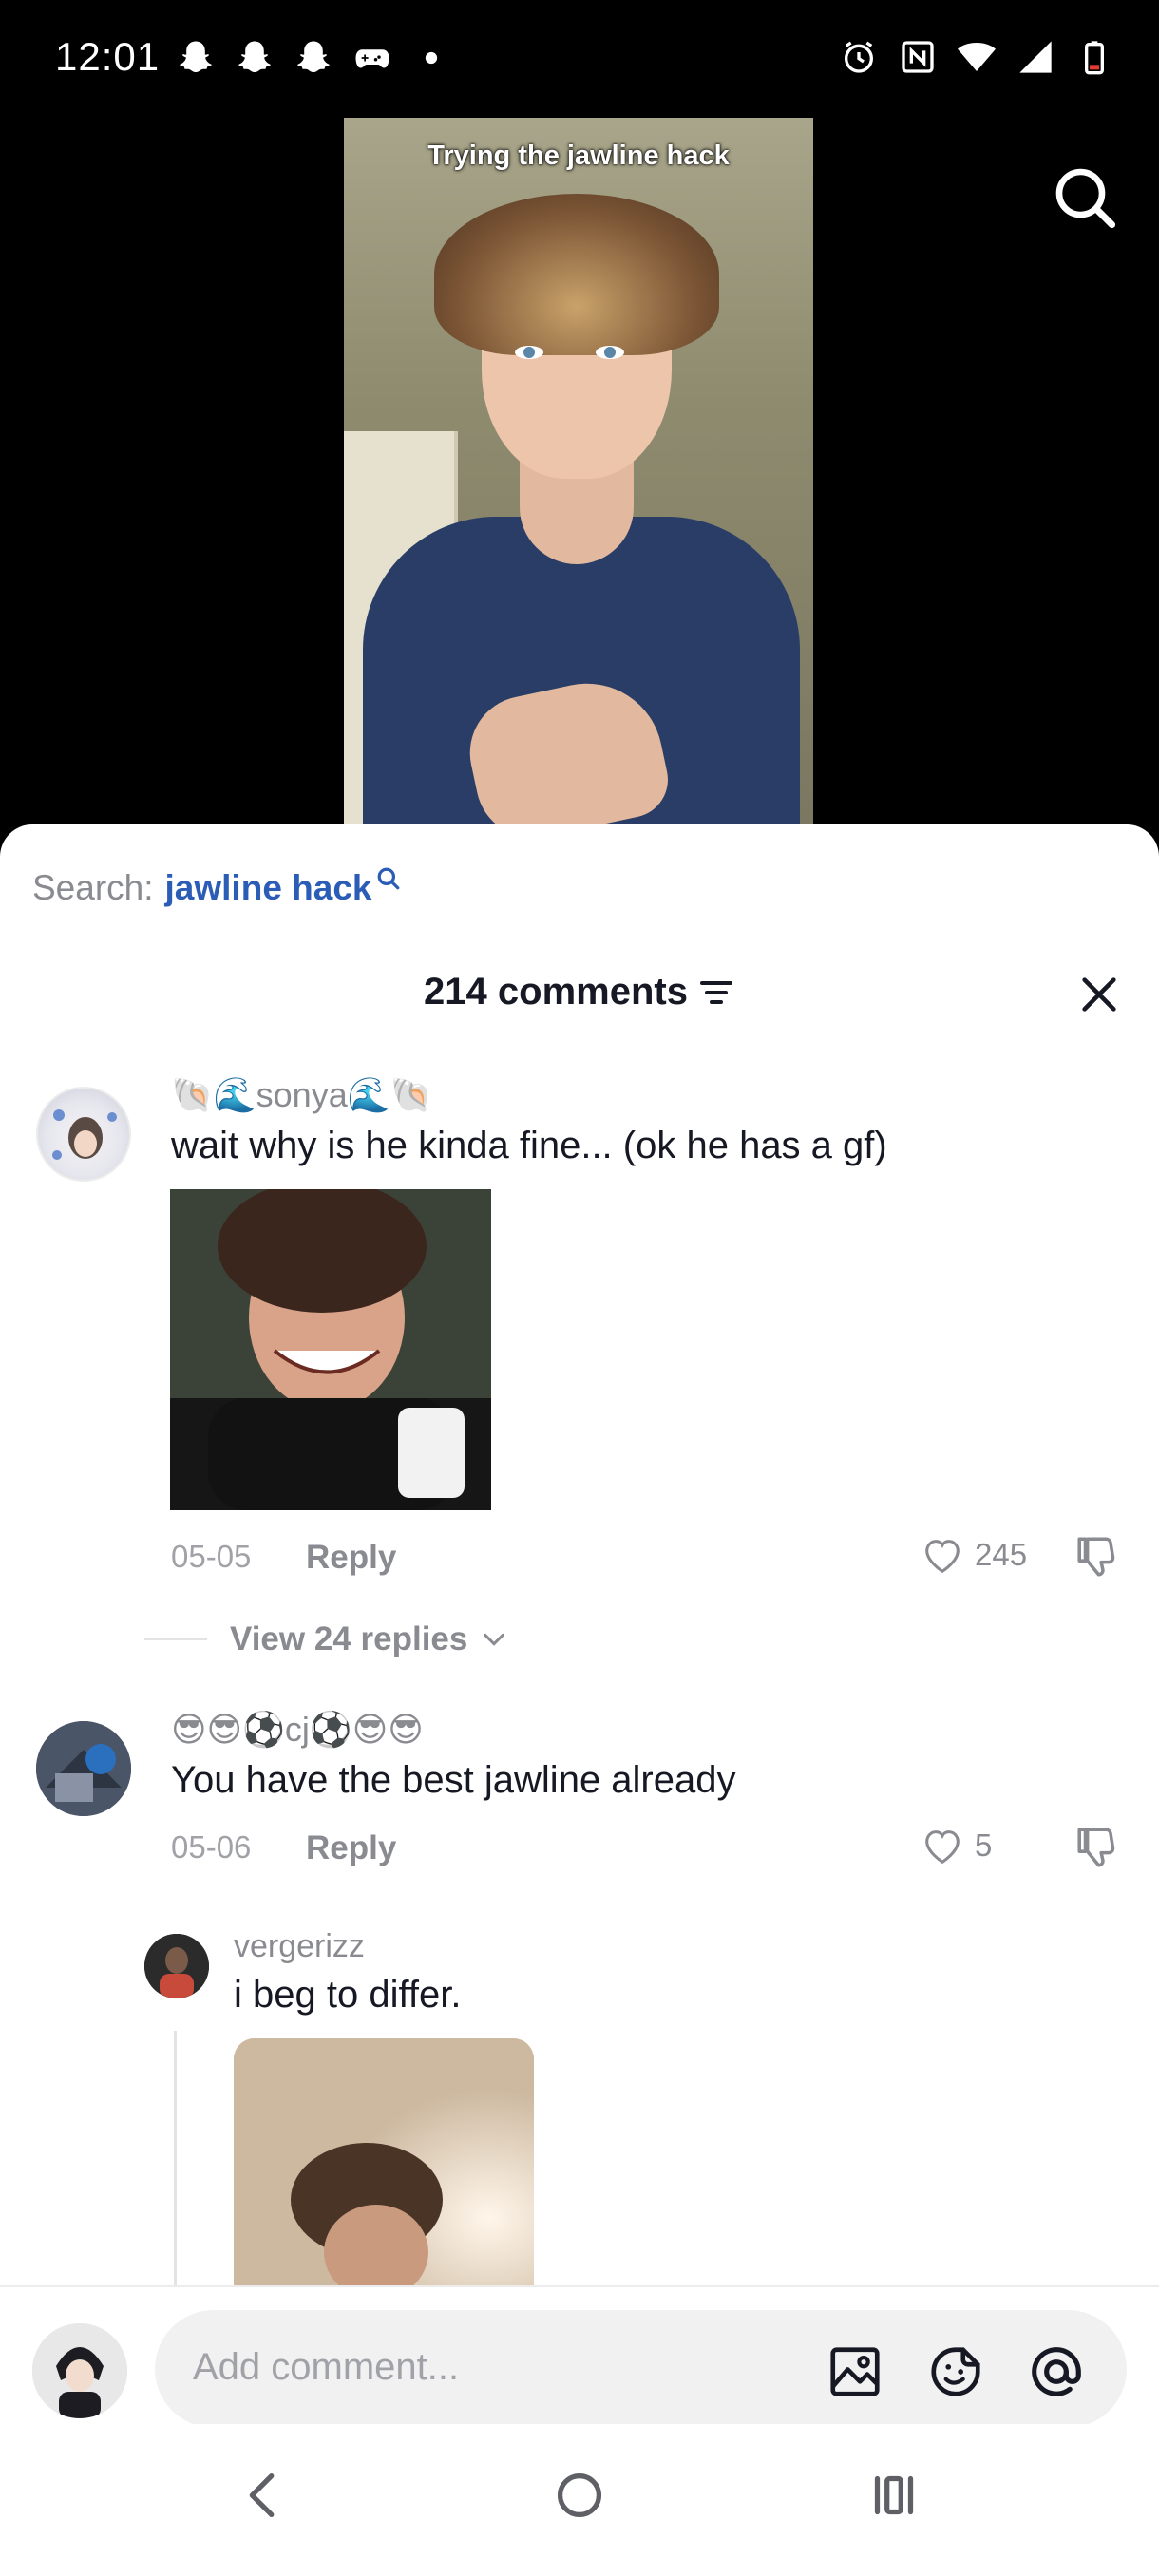  Describe the element at coordinates (268, 888) in the screenshot. I see `search-term-link: jawline hack` at that location.